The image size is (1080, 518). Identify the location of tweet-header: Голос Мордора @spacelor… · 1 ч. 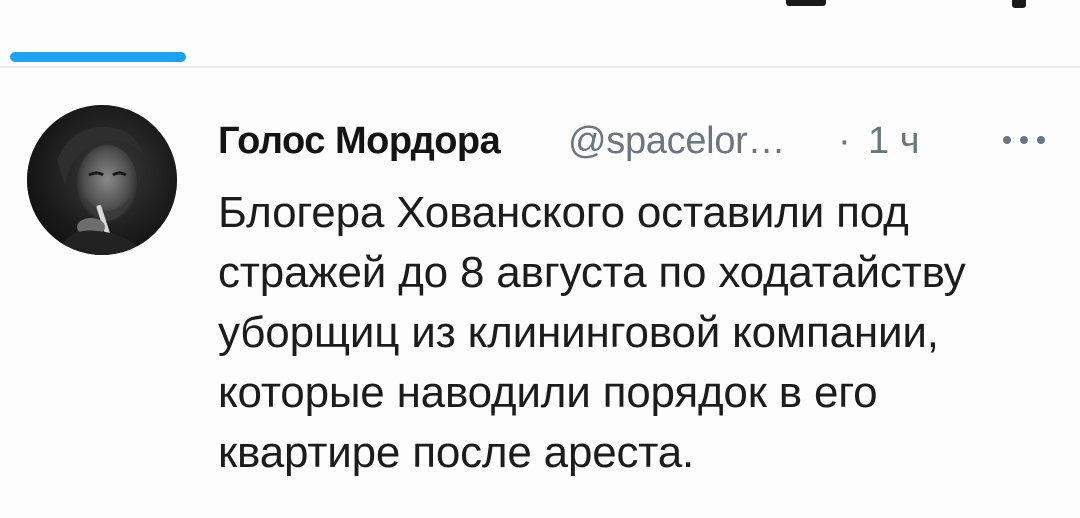
(638, 138).